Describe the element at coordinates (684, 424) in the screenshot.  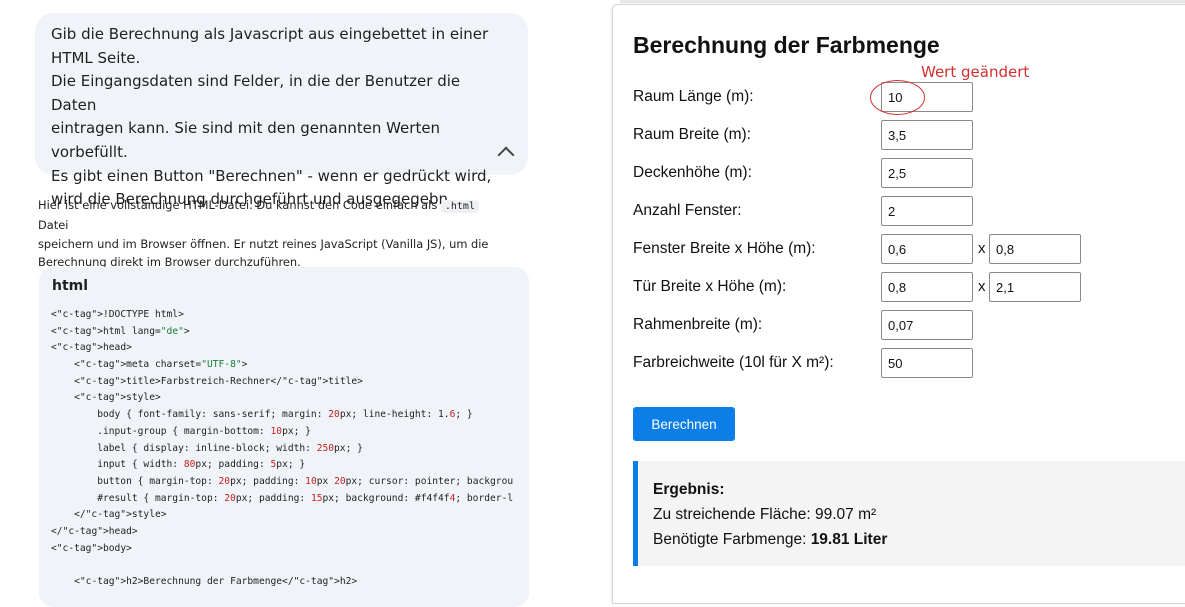
I see `berechnen-button: Berechnen` at that location.